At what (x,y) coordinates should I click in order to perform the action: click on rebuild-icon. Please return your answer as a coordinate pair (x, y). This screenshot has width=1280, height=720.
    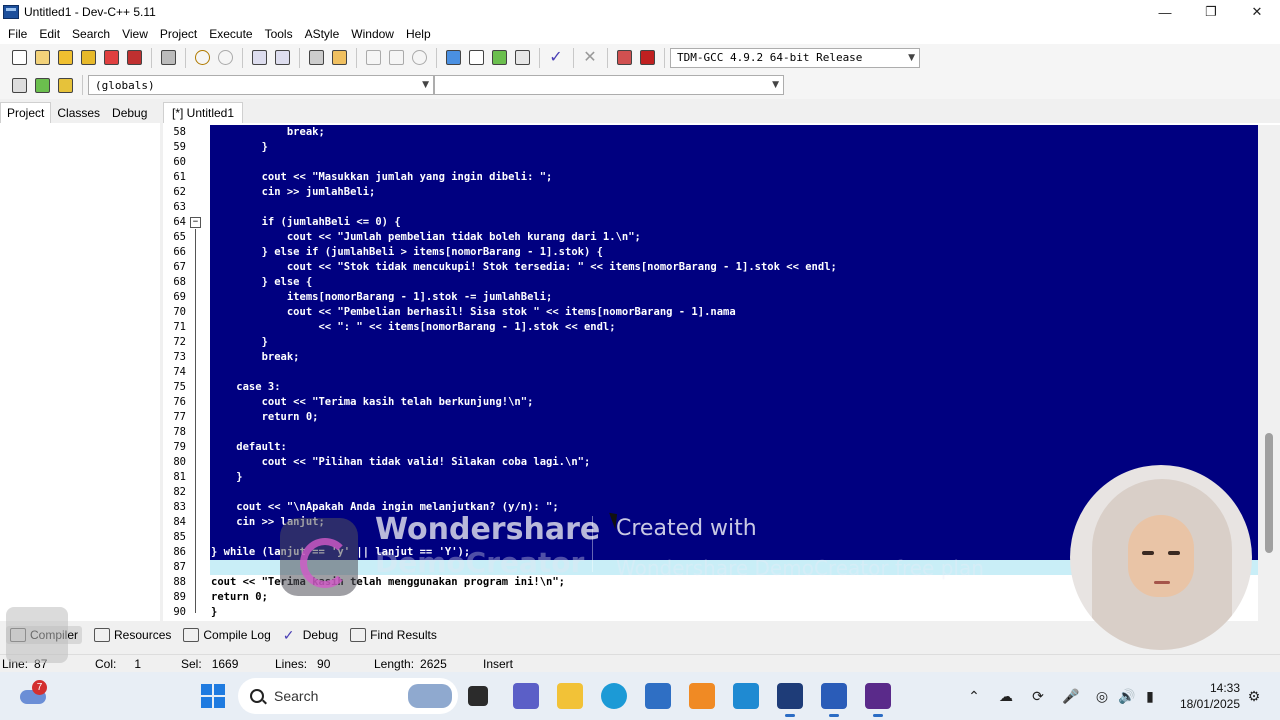
    Looking at the image, I should click on (522, 58).